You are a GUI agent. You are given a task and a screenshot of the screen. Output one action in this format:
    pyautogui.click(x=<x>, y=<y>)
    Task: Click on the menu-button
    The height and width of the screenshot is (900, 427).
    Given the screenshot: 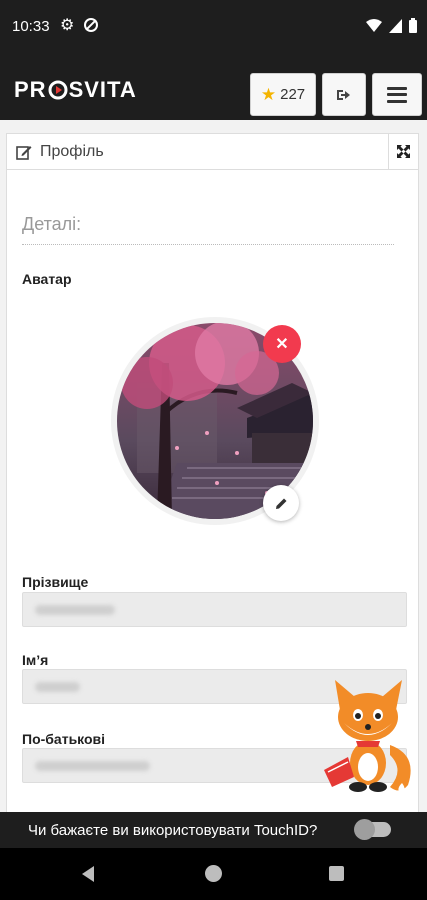 What is the action you would take?
    pyautogui.click(x=397, y=94)
    